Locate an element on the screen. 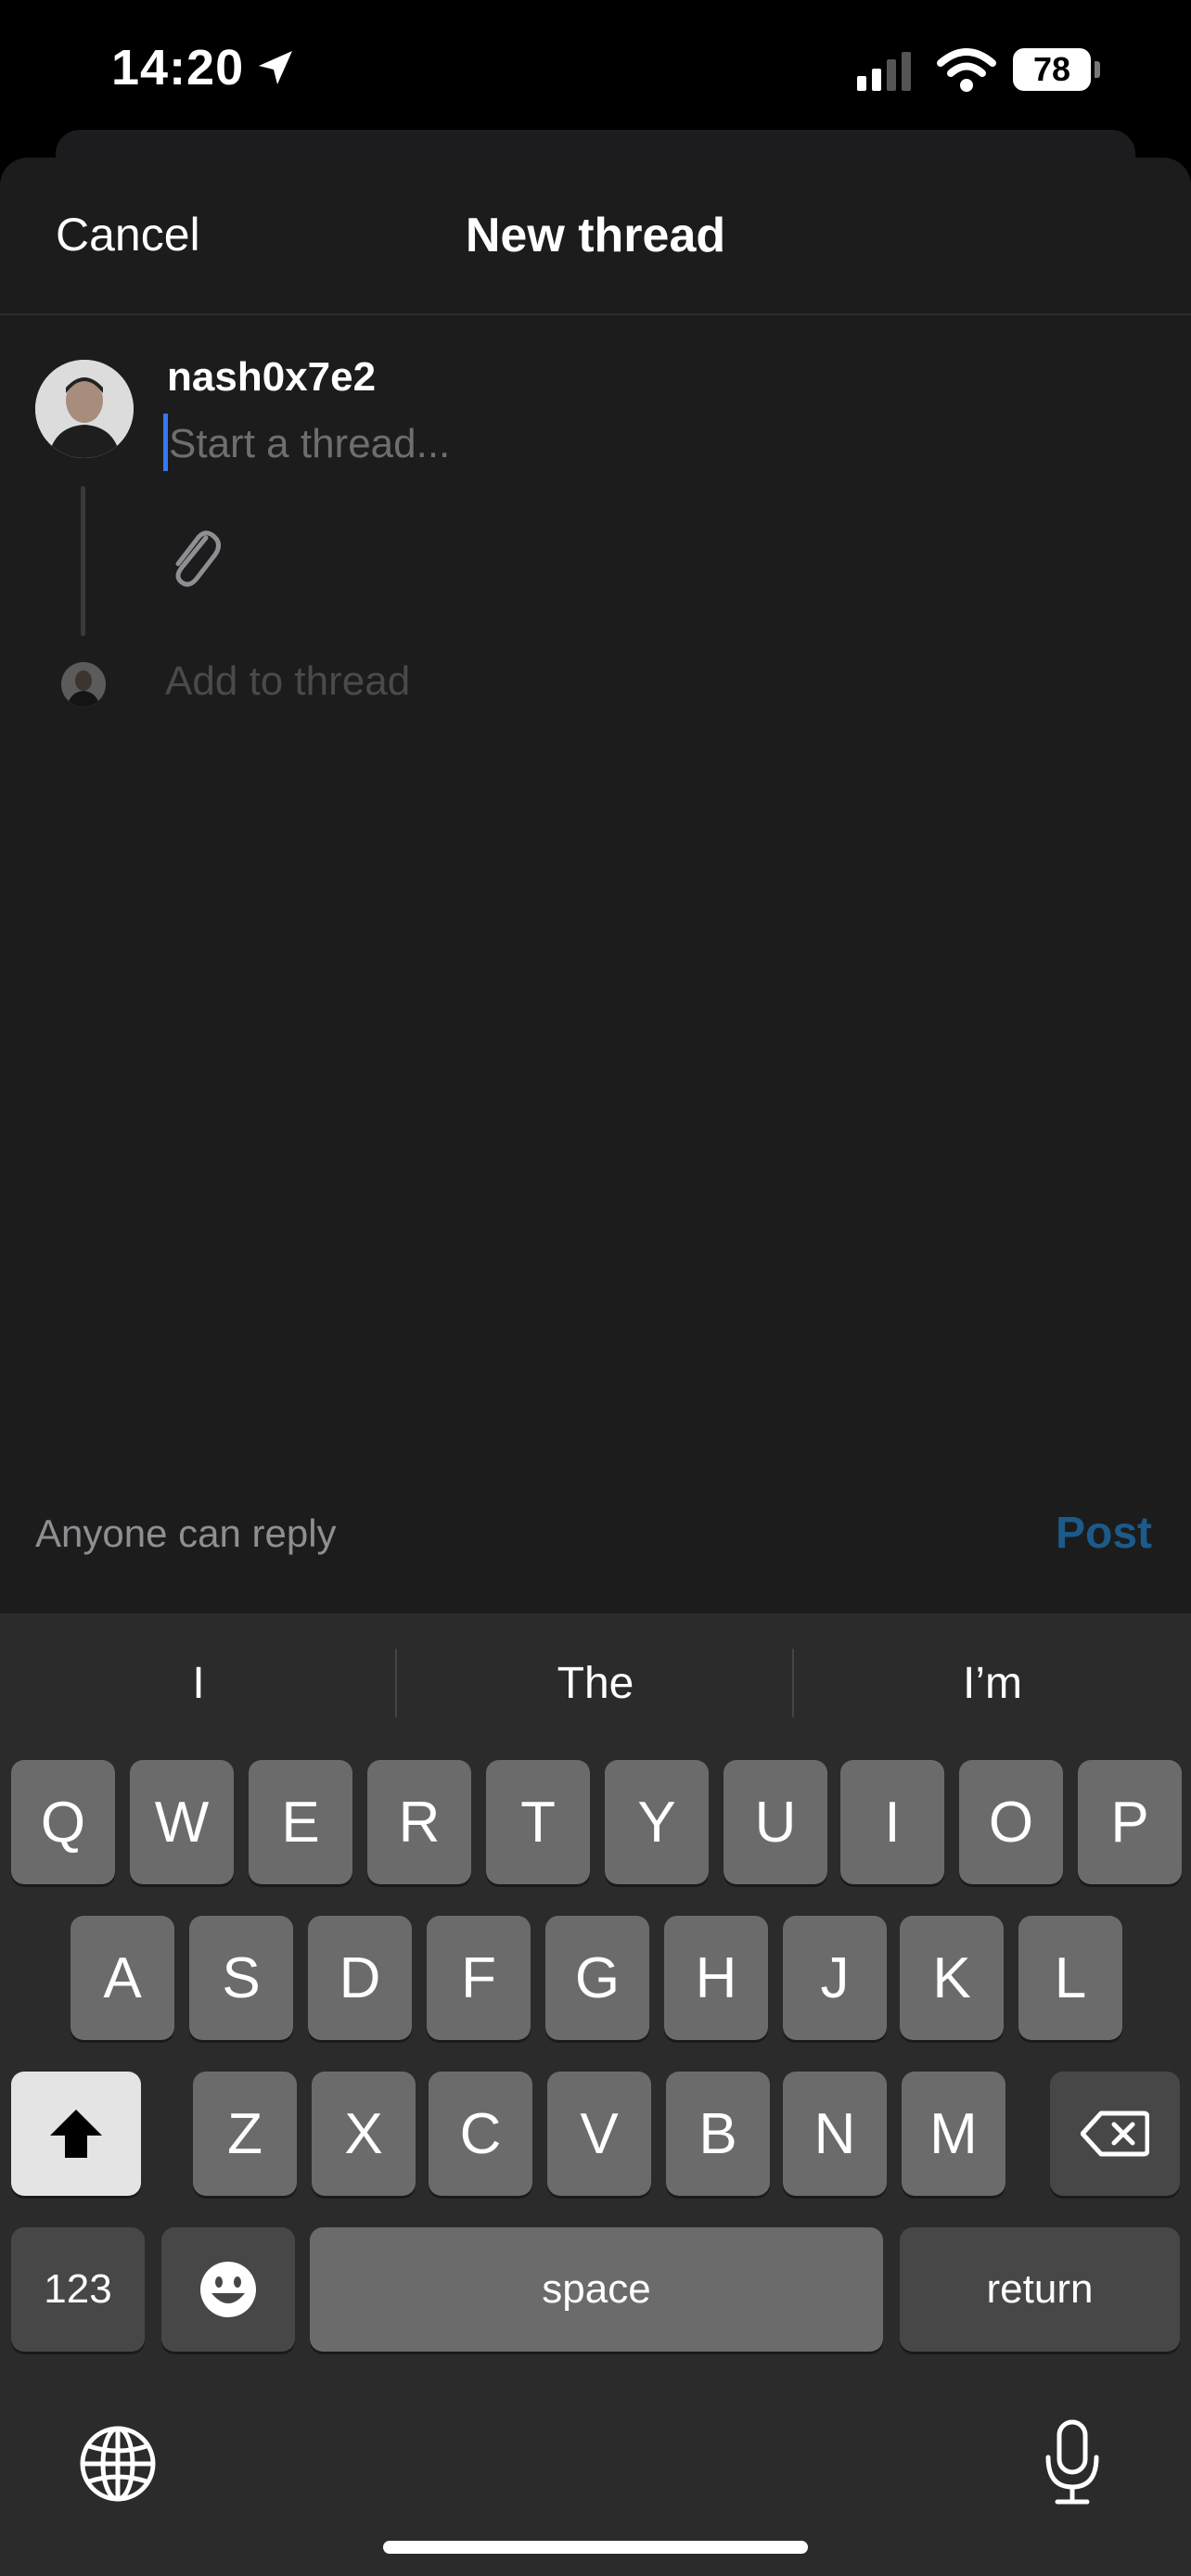 The width and height of the screenshot is (1191, 2576). home-indicator is located at coordinates (595, 2547).